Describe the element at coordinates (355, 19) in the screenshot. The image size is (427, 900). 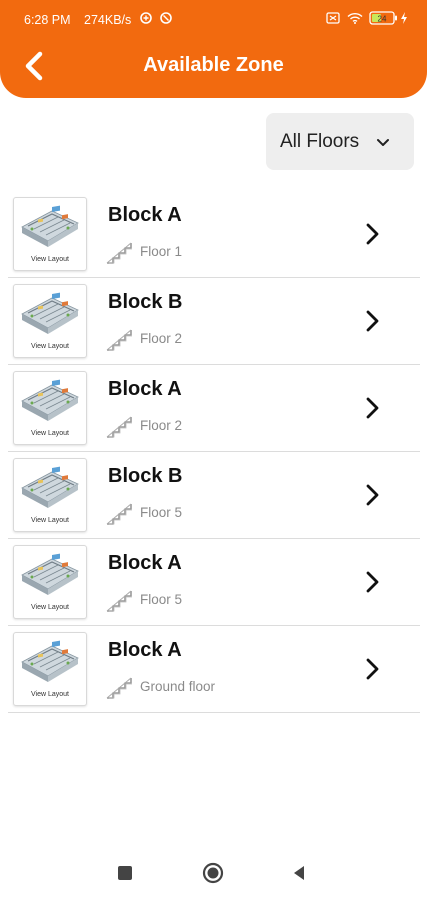
I see `wifi-icon` at that location.